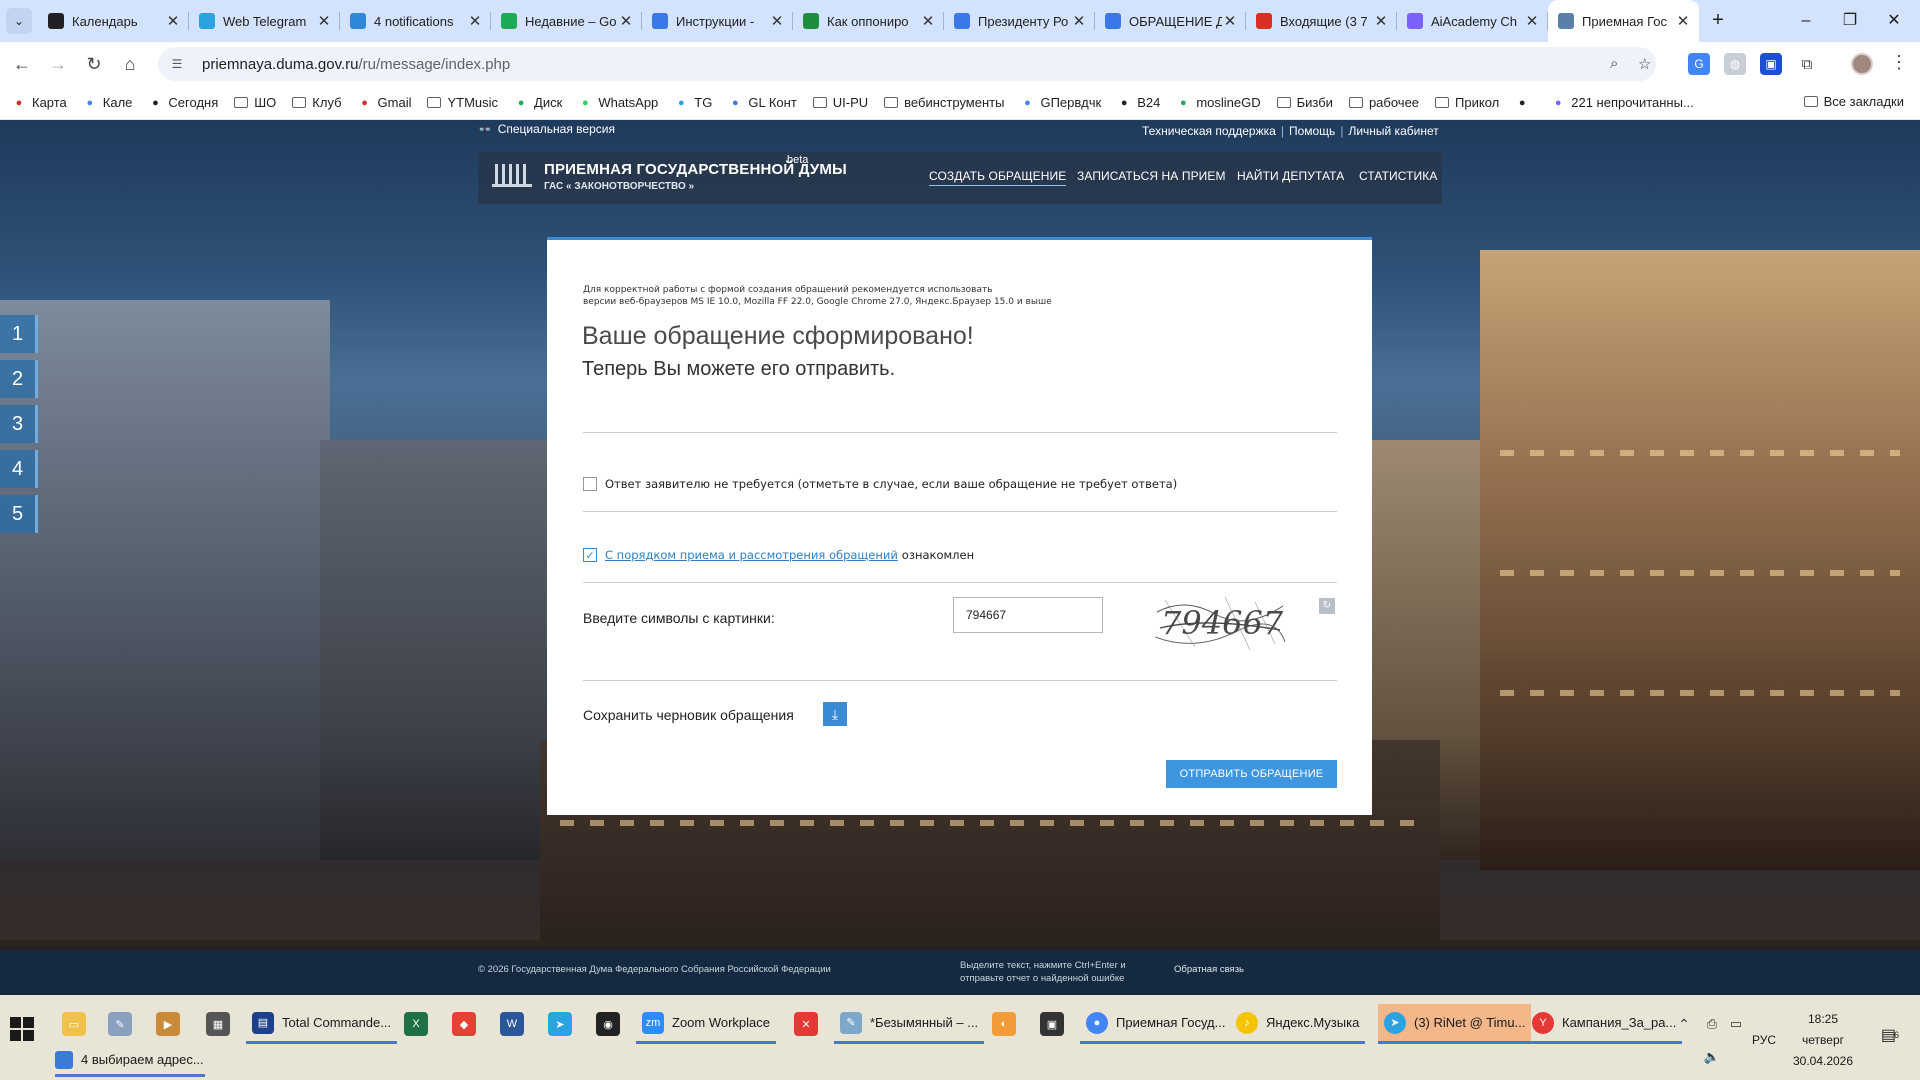 This screenshot has width=1920, height=1080. What do you see at coordinates (1170, 21) in the screenshot?
I see `tab-8: ОБРАЩЕНИЕ Д ✕` at bounding box center [1170, 21].